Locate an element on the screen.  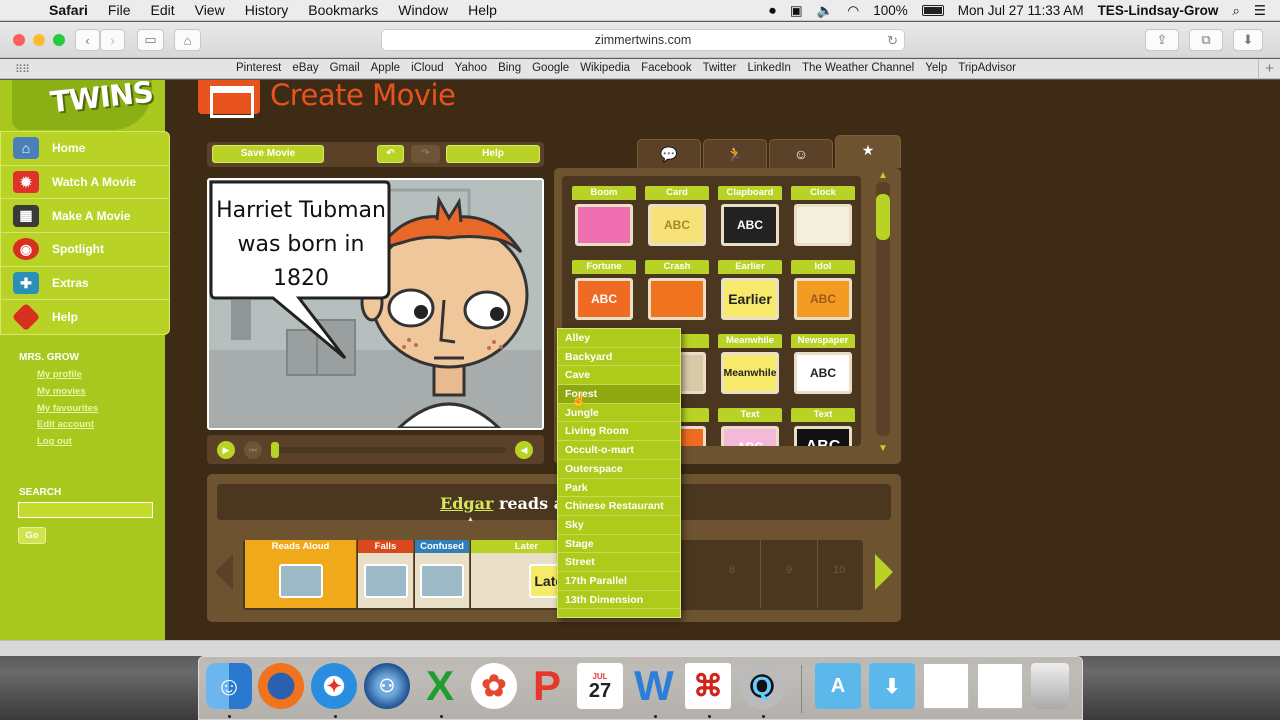
speech-tab-icon: 💬 is located at coordinates (669, 154).